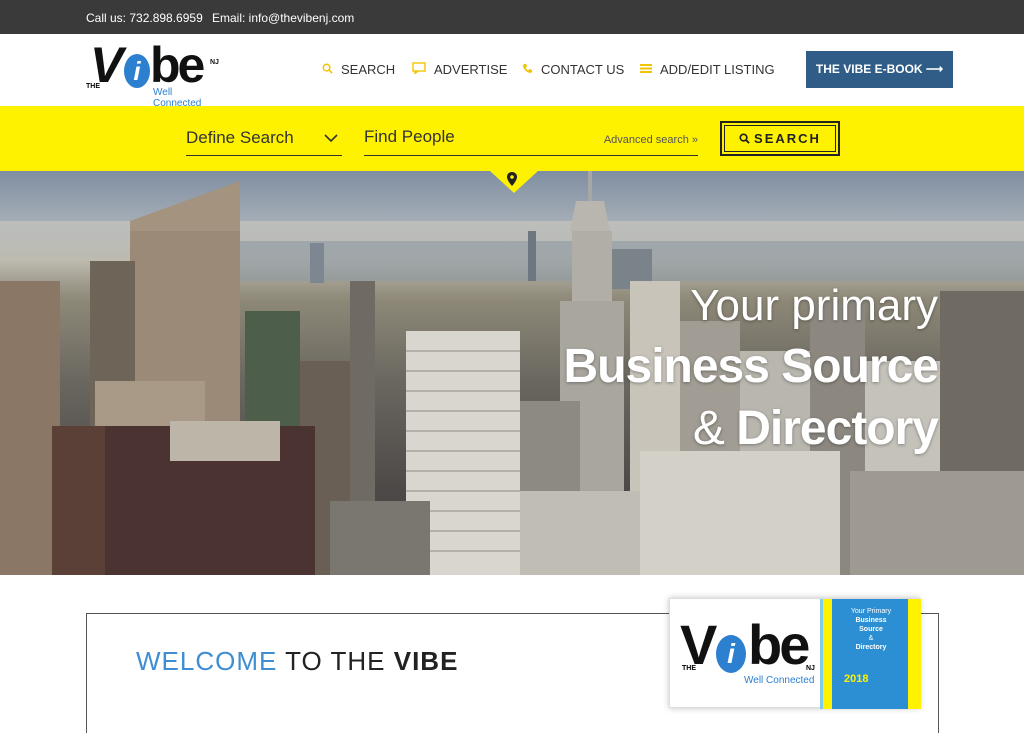 The image size is (1024, 733). What do you see at coordinates (144, 18) in the screenshot?
I see `phone-text: Call us: 732.898.6959` at bounding box center [144, 18].